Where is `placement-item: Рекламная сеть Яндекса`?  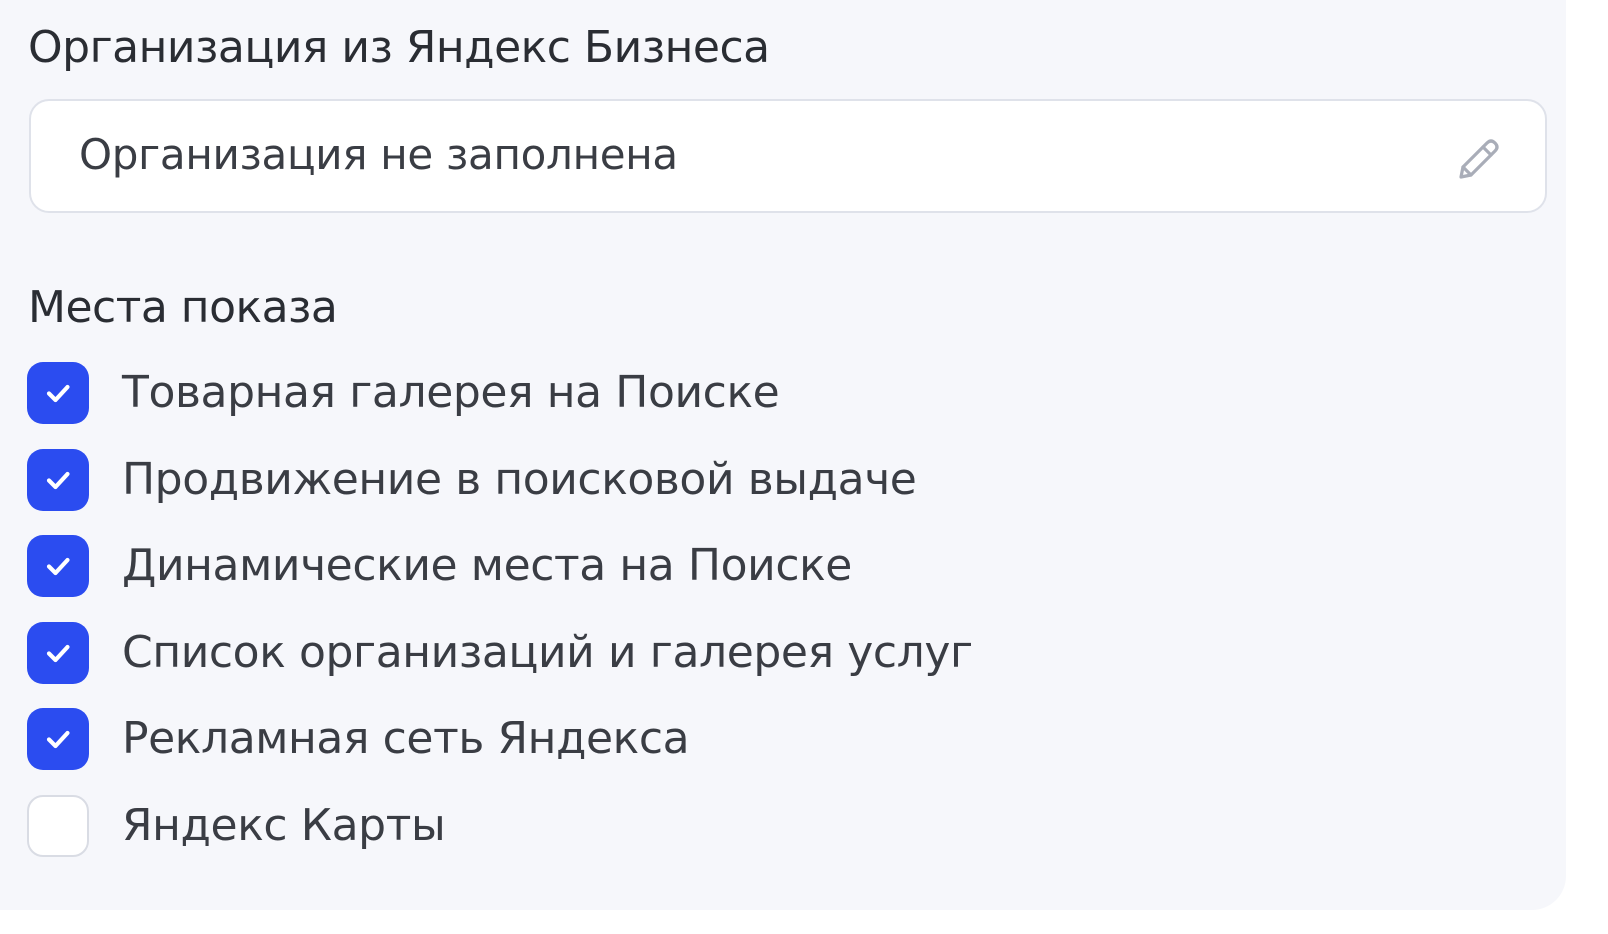
placement-item: Рекламная сеть Яндекса is located at coordinates (500, 739).